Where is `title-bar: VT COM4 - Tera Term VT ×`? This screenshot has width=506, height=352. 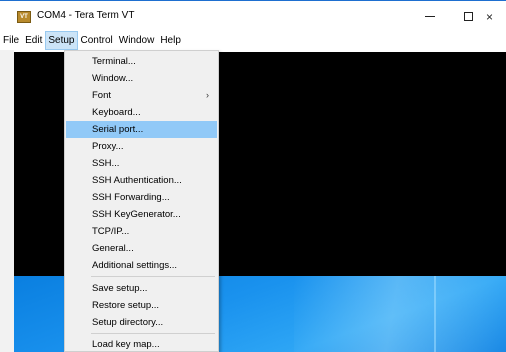
title-bar: VT COM4 - Tera Term VT × is located at coordinates (253, 15).